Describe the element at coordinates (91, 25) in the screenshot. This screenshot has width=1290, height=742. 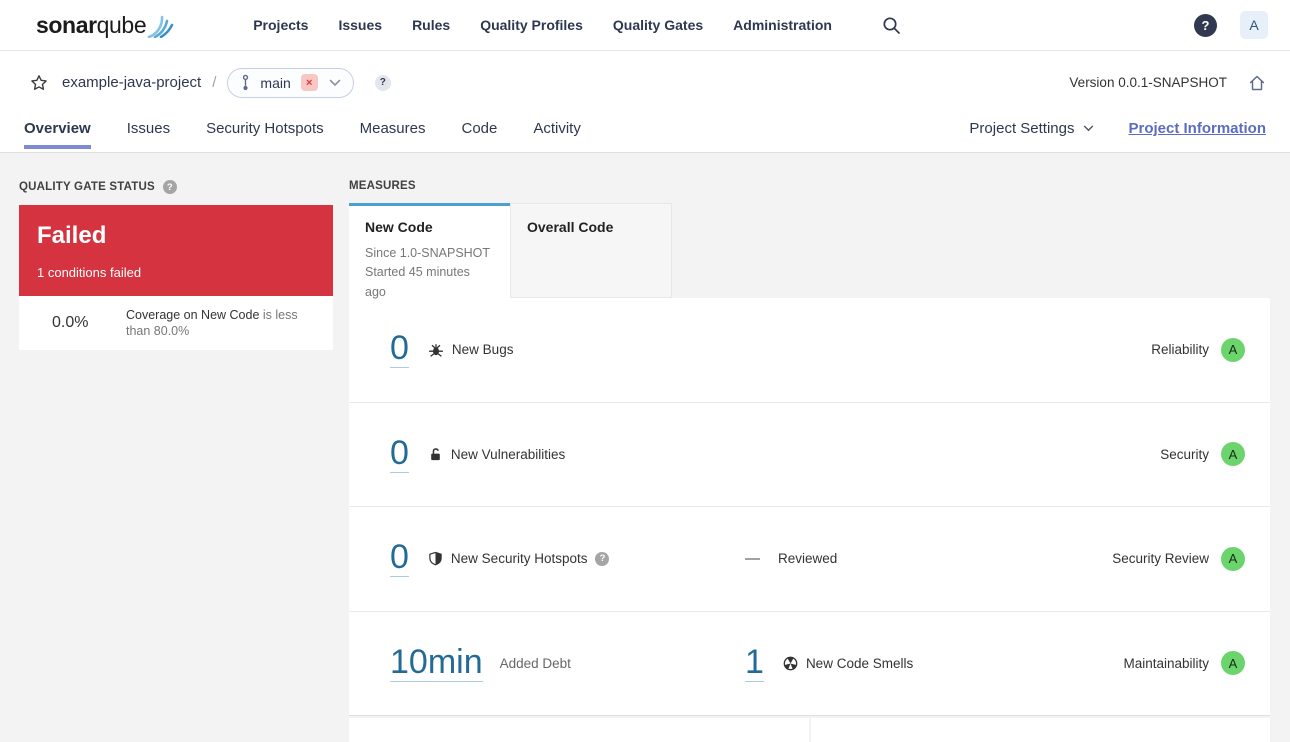
I see `logo-text: sonarqube` at that location.